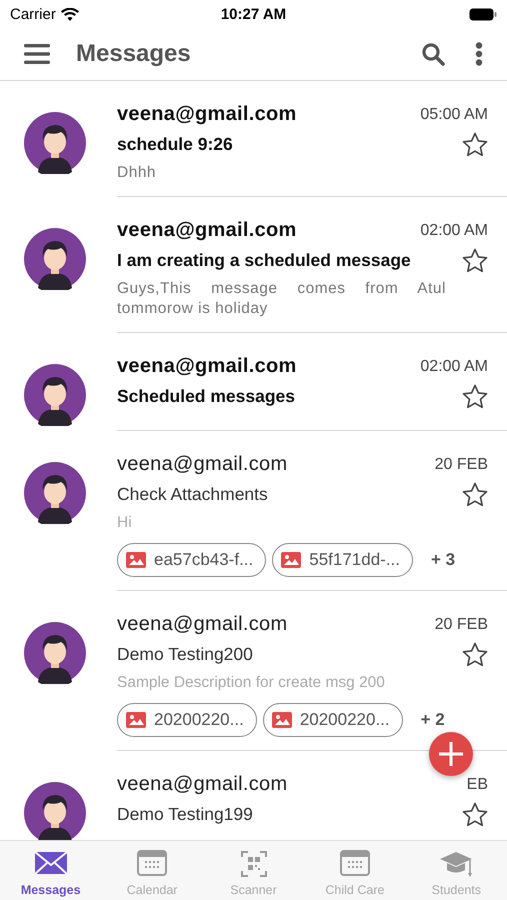  I want to click on wifi-icon, so click(69, 14).